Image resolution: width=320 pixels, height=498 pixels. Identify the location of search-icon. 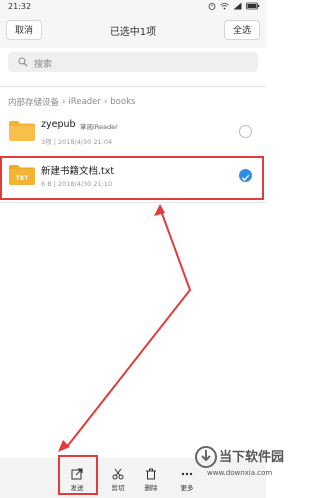
(23, 62).